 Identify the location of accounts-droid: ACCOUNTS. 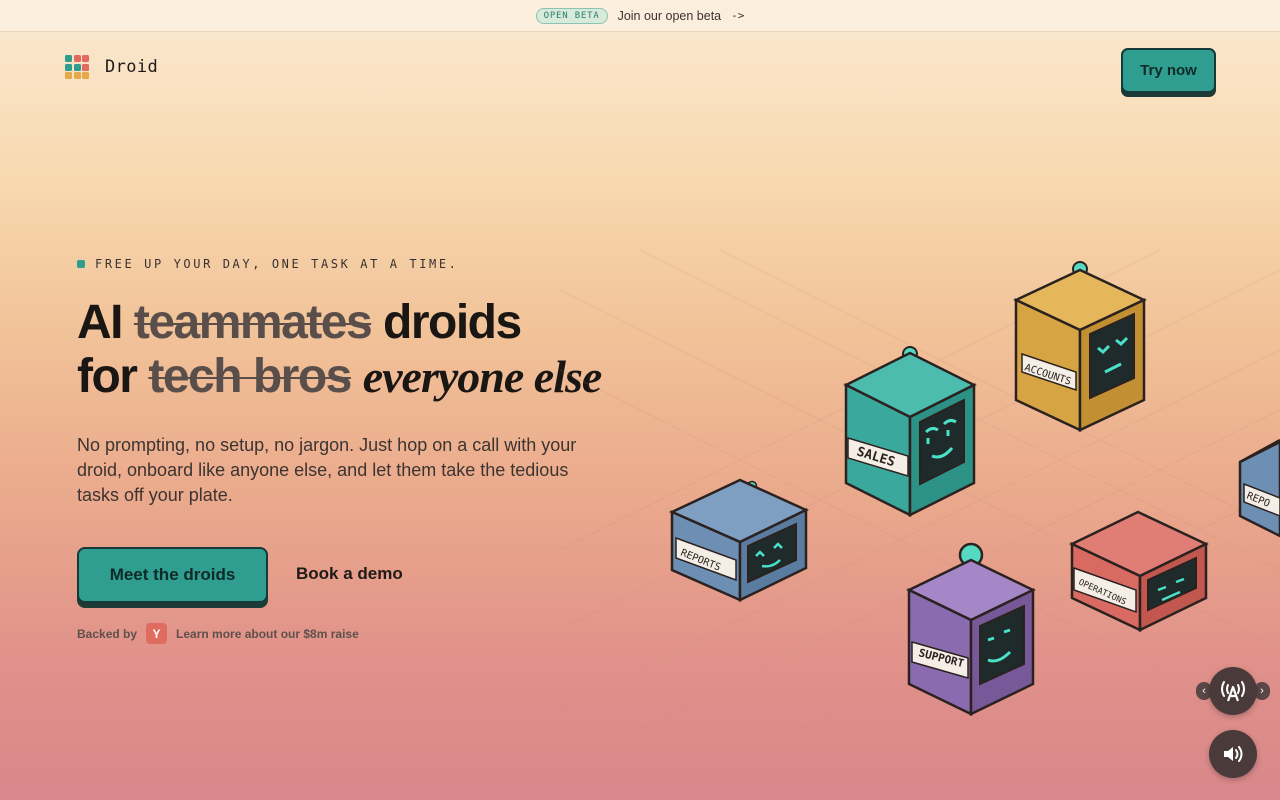
(1080, 346).